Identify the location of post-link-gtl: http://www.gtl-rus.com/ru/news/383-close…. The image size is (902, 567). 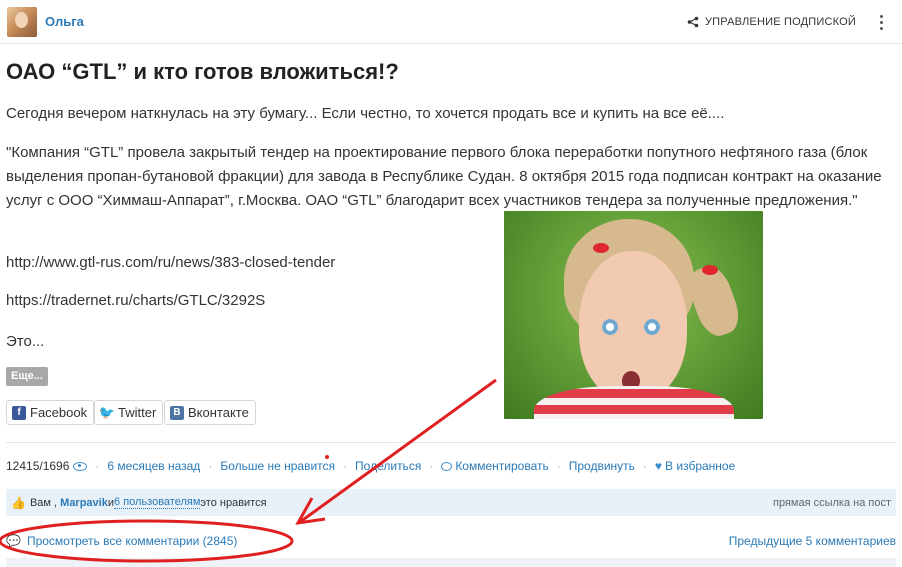
(170, 262).